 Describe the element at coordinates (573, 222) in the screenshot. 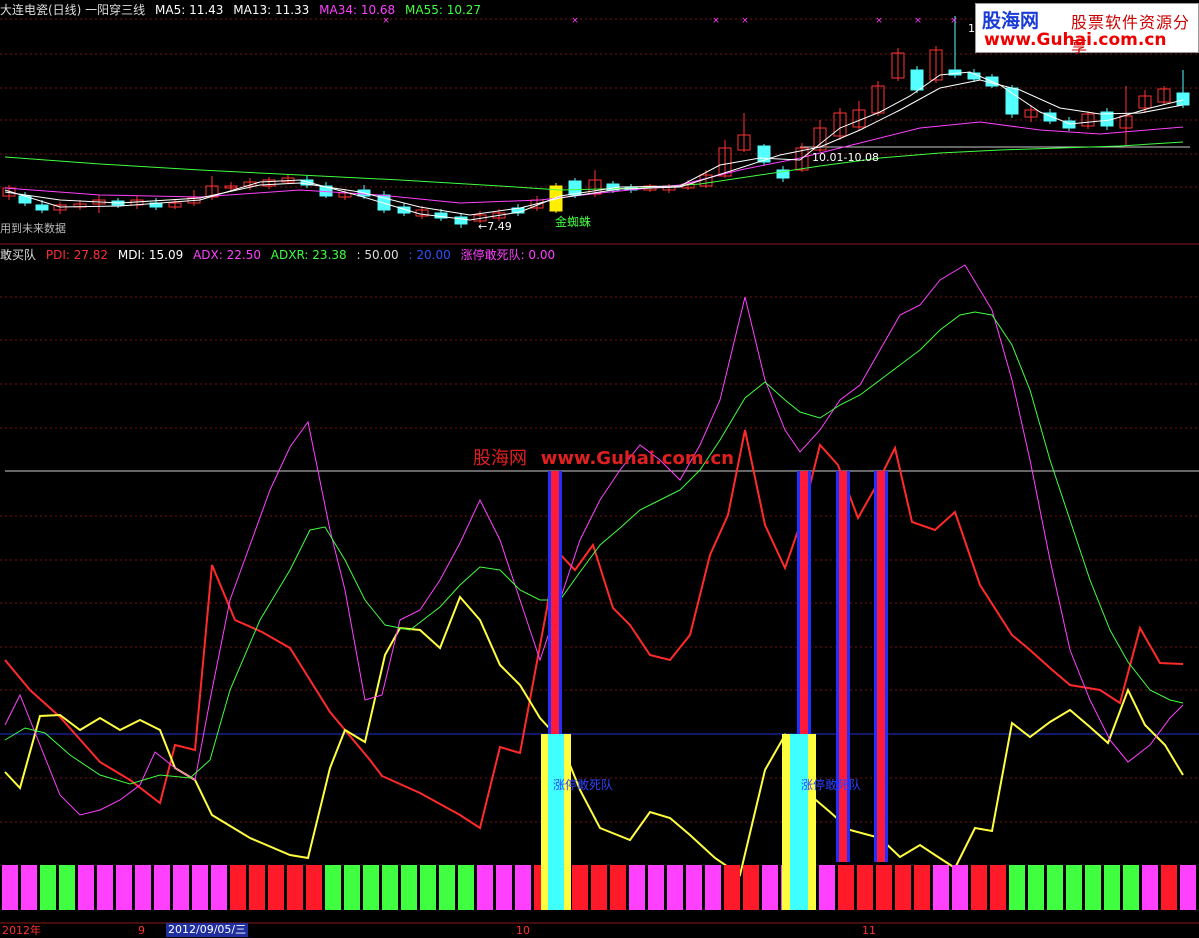

I see `golden-spider-label: 金蜘蛛` at that location.